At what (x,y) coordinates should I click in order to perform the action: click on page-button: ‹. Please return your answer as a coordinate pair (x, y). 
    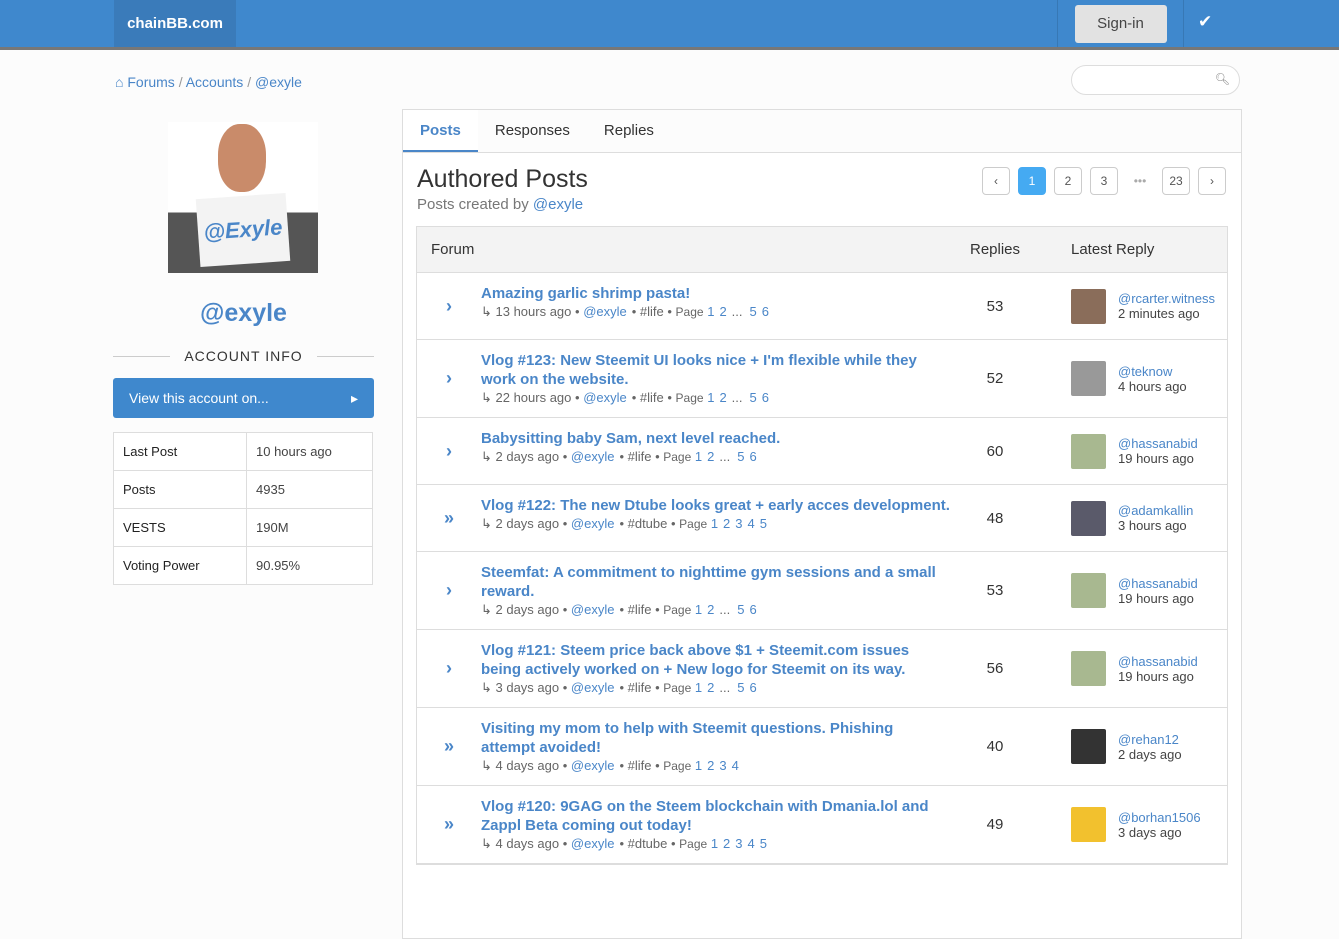
    Looking at the image, I should click on (996, 181).